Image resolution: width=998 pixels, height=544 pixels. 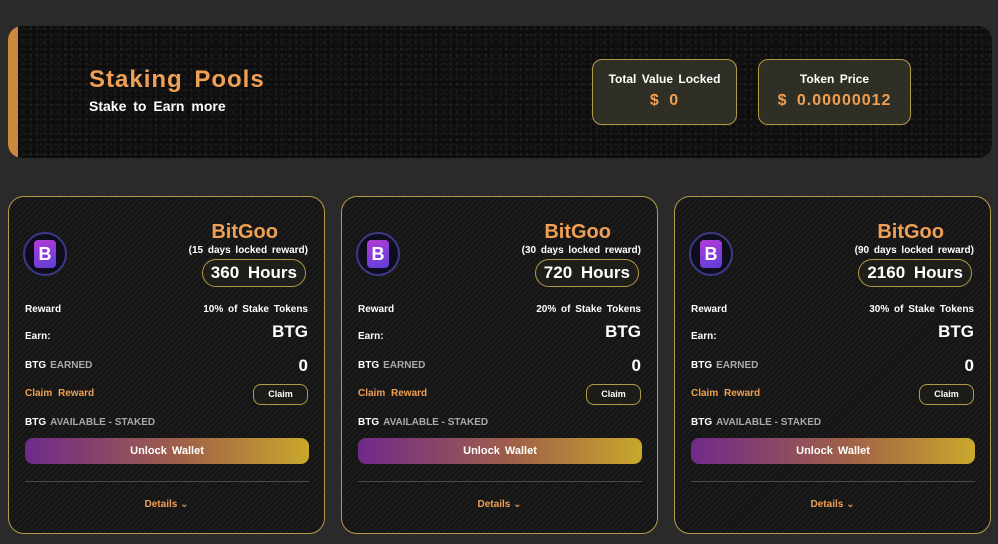 What do you see at coordinates (921, 309) in the screenshot?
I see `reward-value: 30% of Stake Tokens` at bounding box center [921, 309].